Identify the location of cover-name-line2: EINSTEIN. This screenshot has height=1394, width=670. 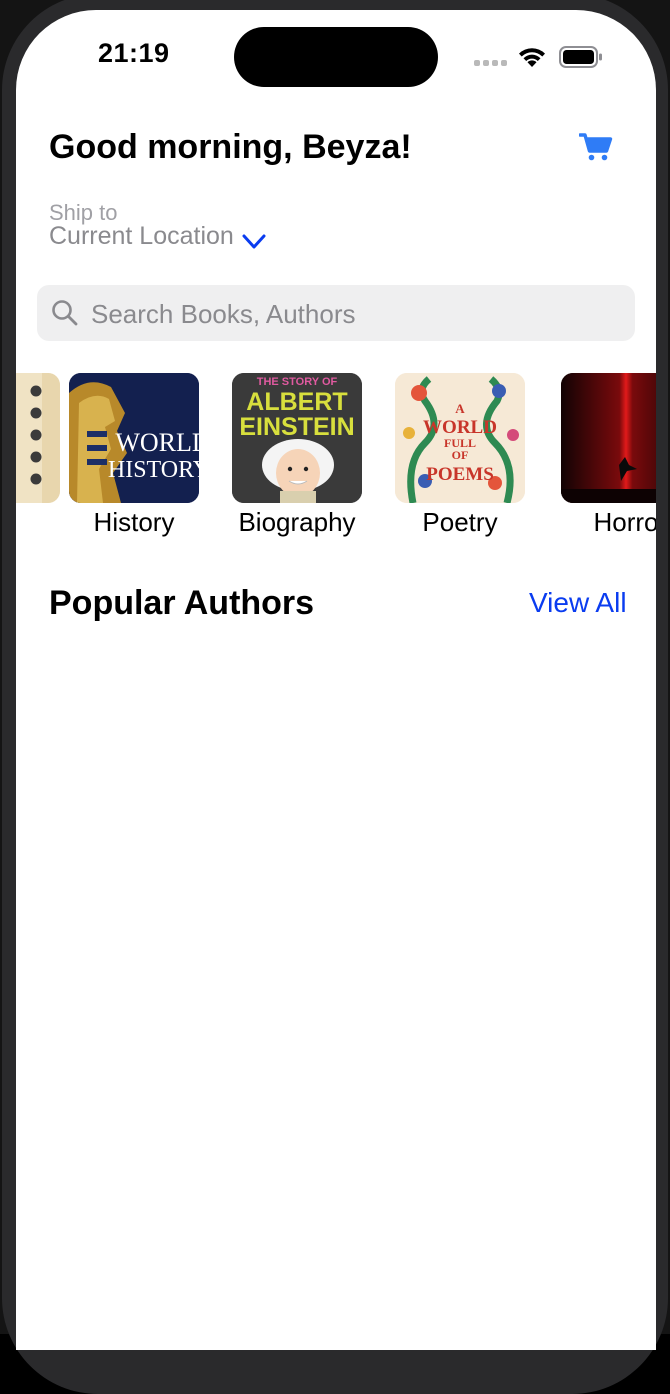
(296, 427).